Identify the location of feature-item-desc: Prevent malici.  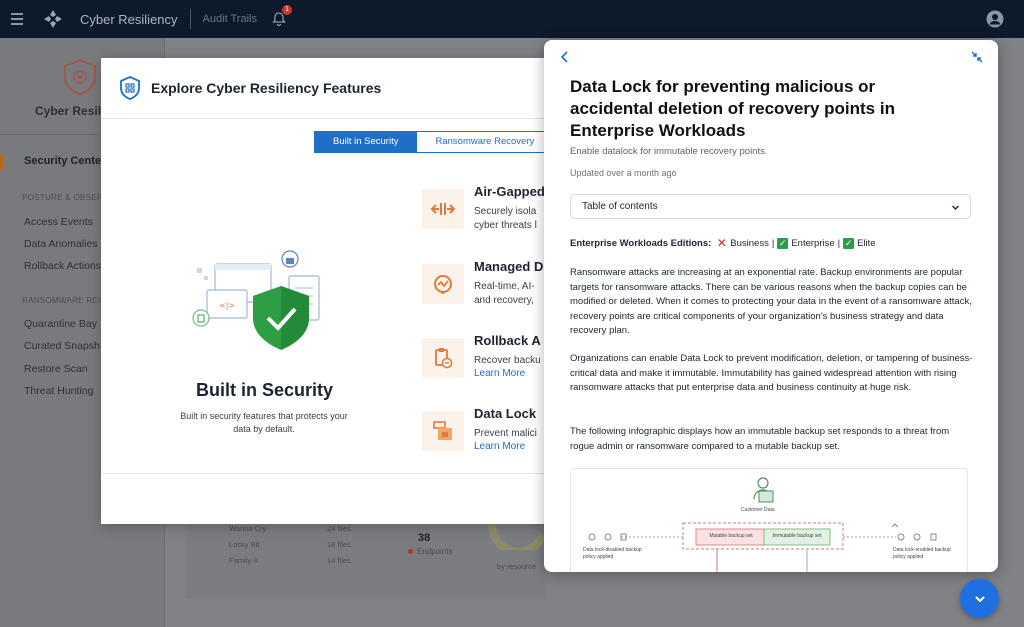
(505, 433).